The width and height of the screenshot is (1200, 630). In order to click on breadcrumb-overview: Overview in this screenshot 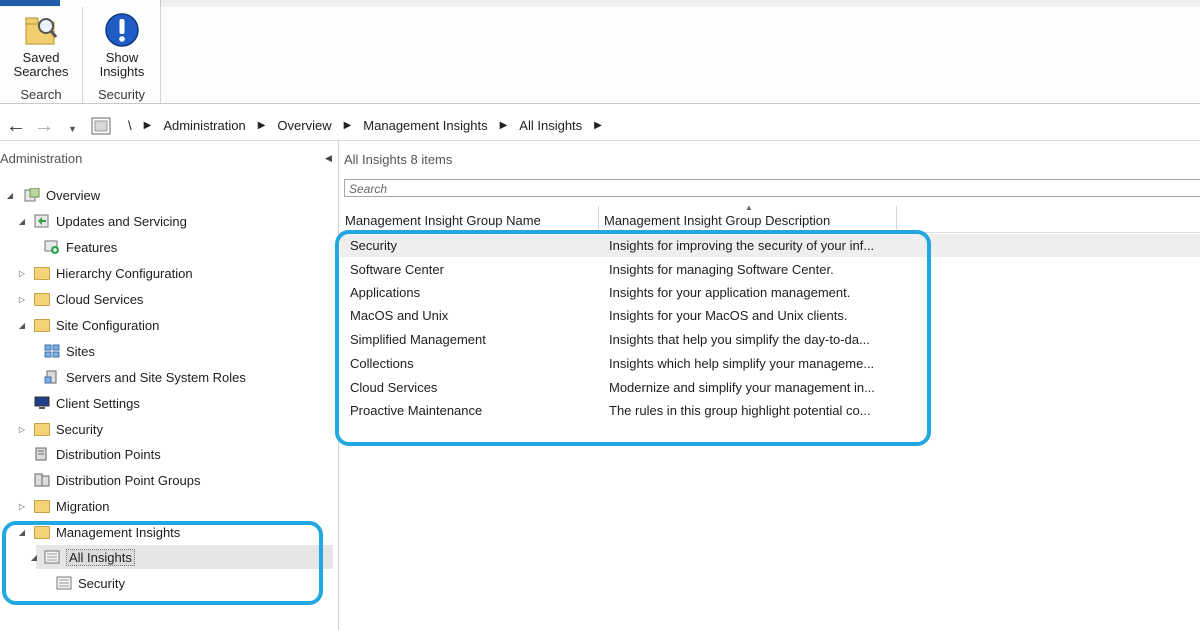, I will do `click(304, 125)`.